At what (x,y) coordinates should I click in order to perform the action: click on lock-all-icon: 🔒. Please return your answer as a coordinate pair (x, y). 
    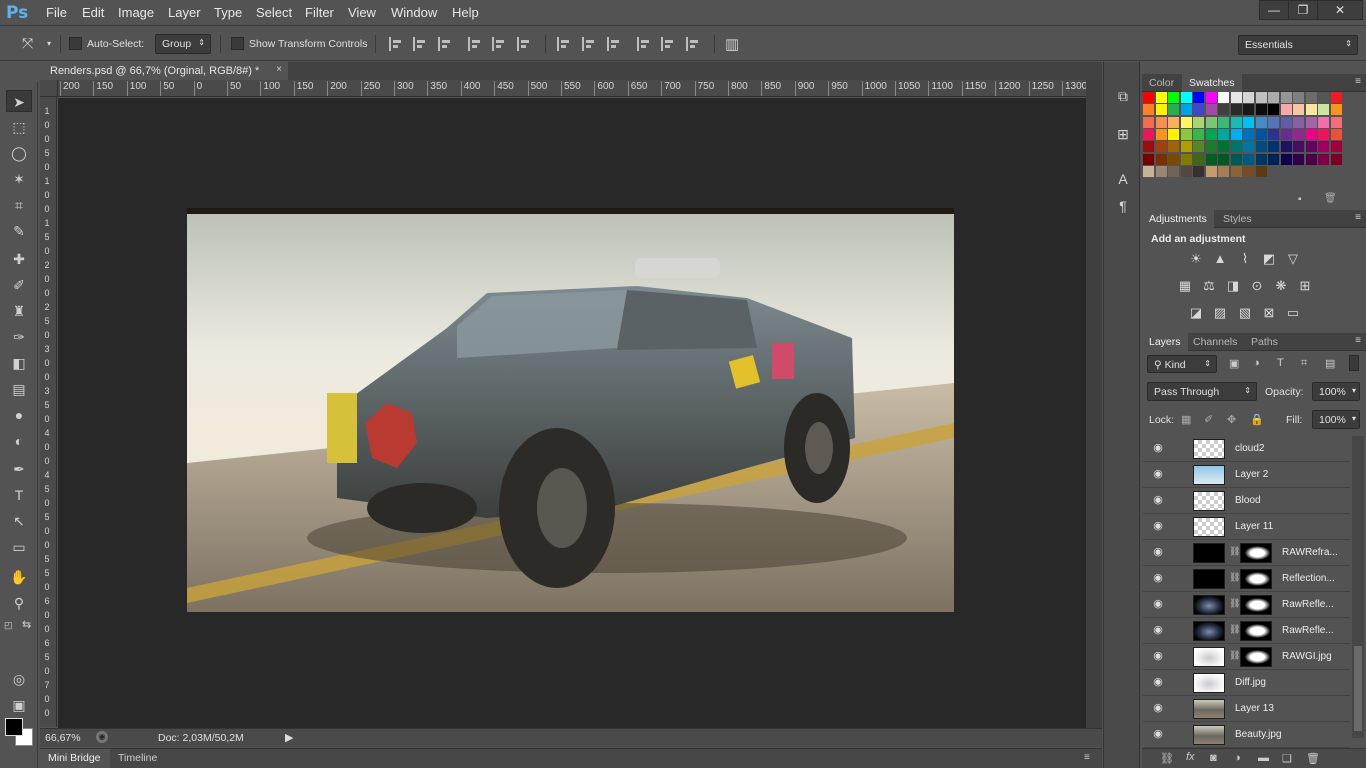
    Looking at the image, I should click on (1257, 419).